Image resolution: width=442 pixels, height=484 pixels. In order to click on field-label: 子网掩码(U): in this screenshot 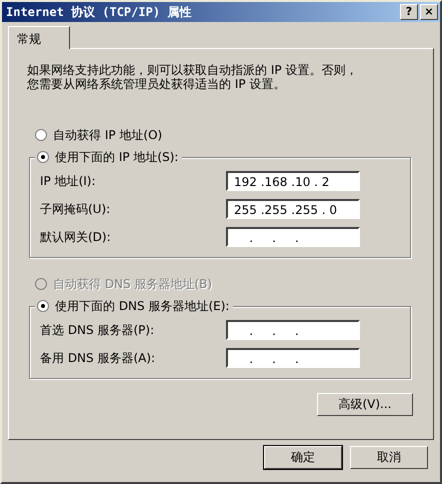, I will do `click(75, 209)`.